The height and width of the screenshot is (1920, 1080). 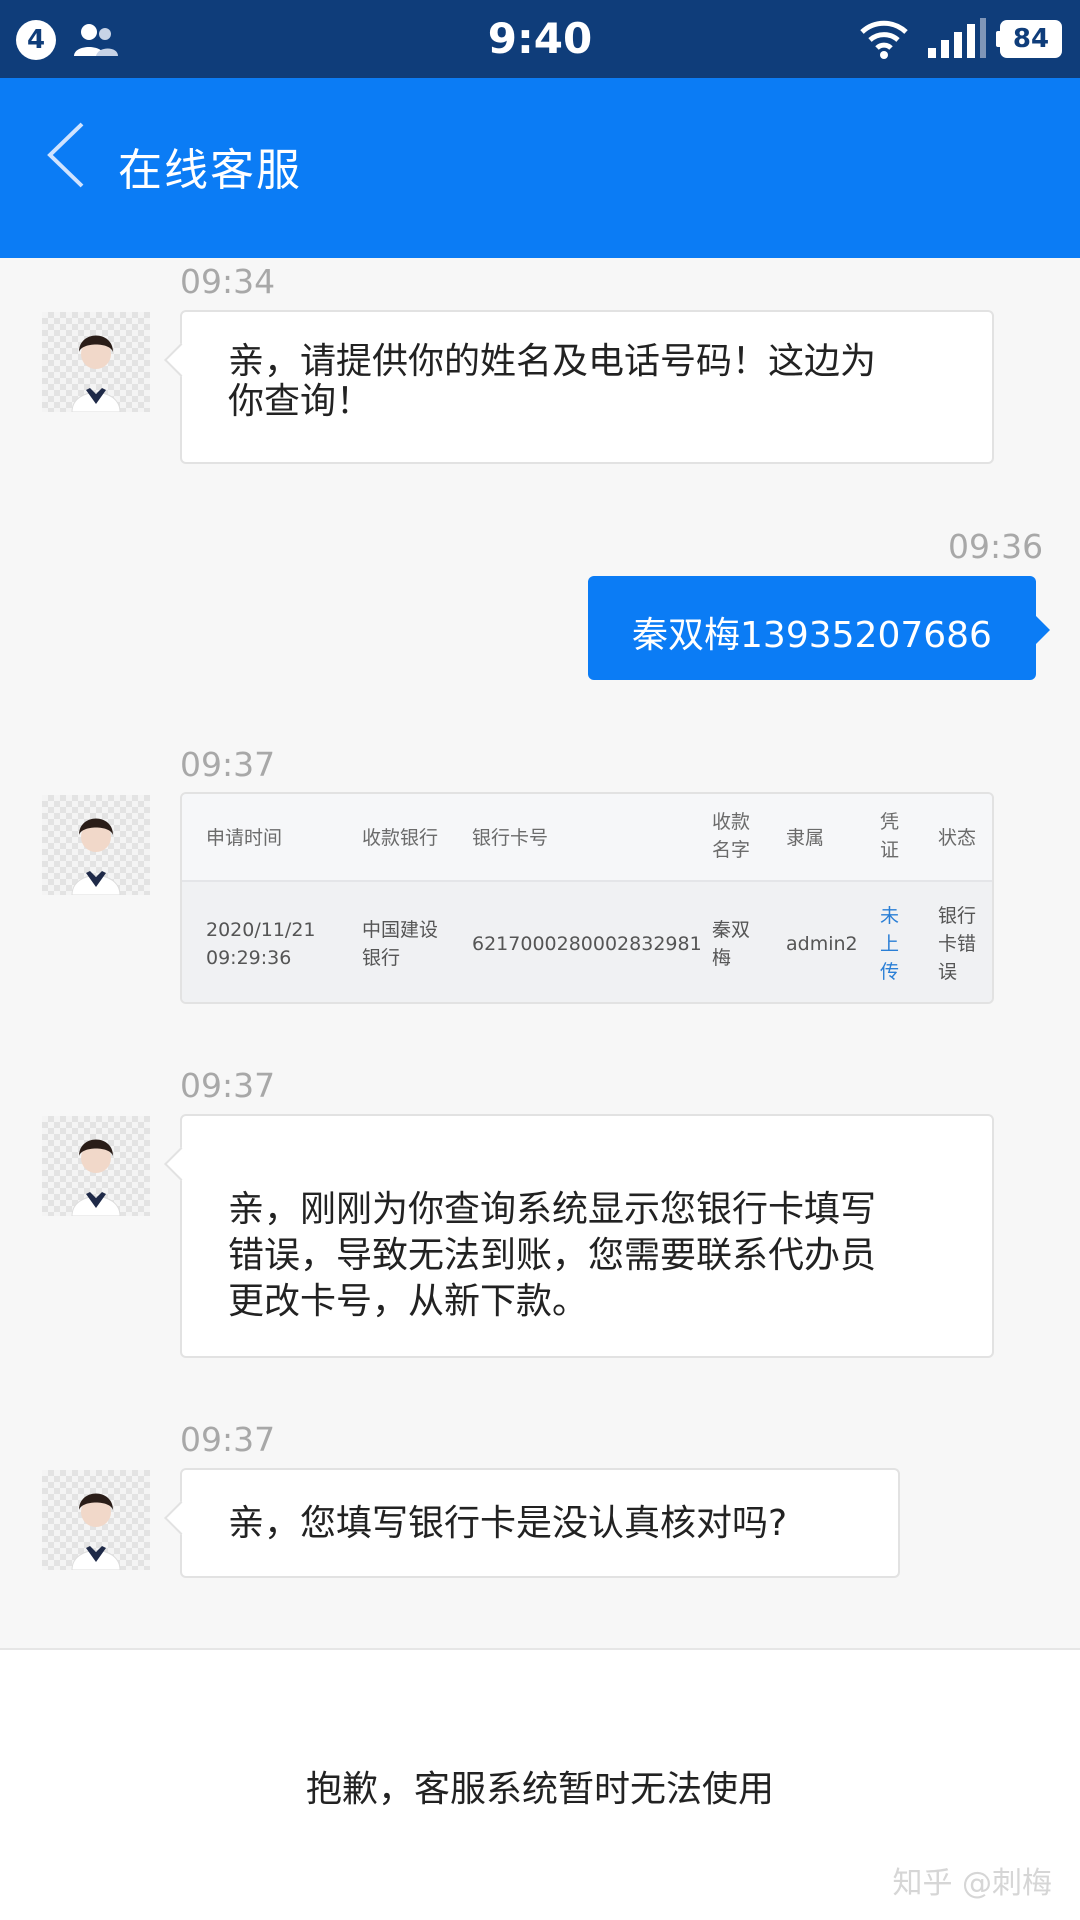 What do you see at coordinates (400, 930) in the screenshot?
I see `cell-bank: 中国建设` at bounding box center [400, 930].